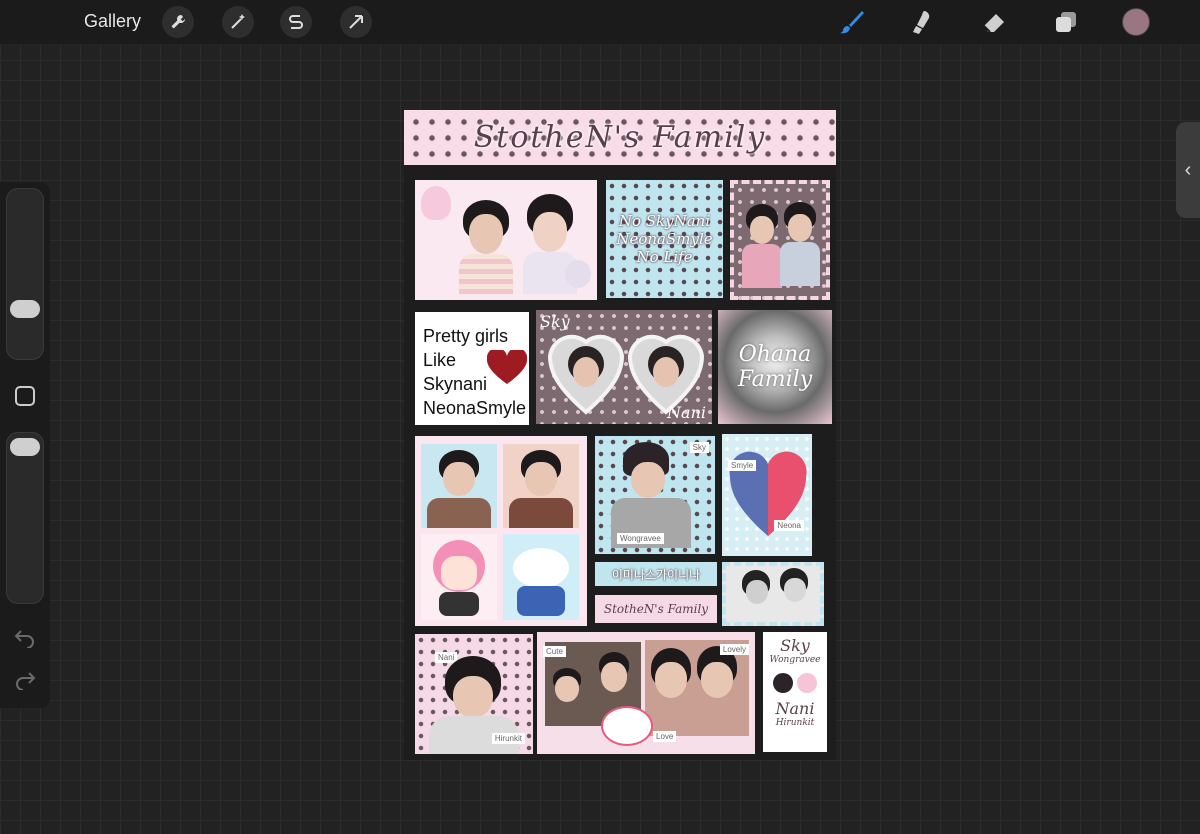  Describe the element at coordinates (507, 368) in the screenshot. I see `heart-icon` at that location.